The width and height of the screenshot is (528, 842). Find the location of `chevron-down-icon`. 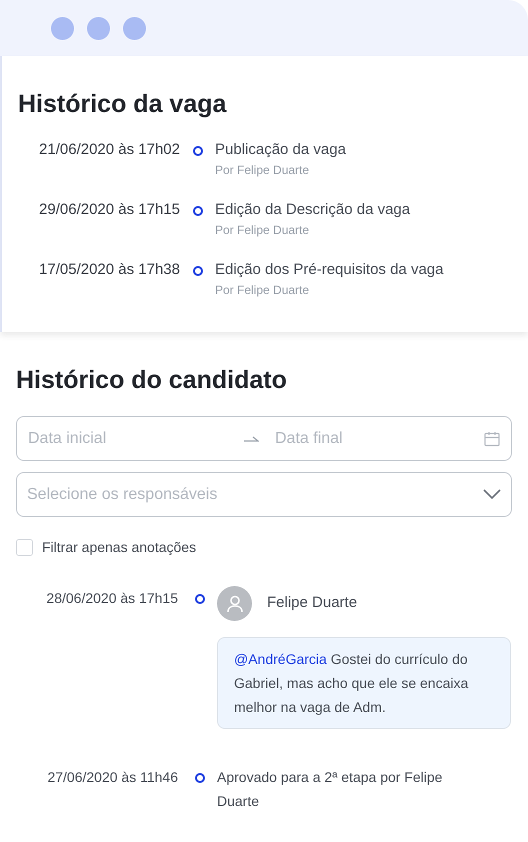

chevron-down-icon is located at coordinates (492, 494).